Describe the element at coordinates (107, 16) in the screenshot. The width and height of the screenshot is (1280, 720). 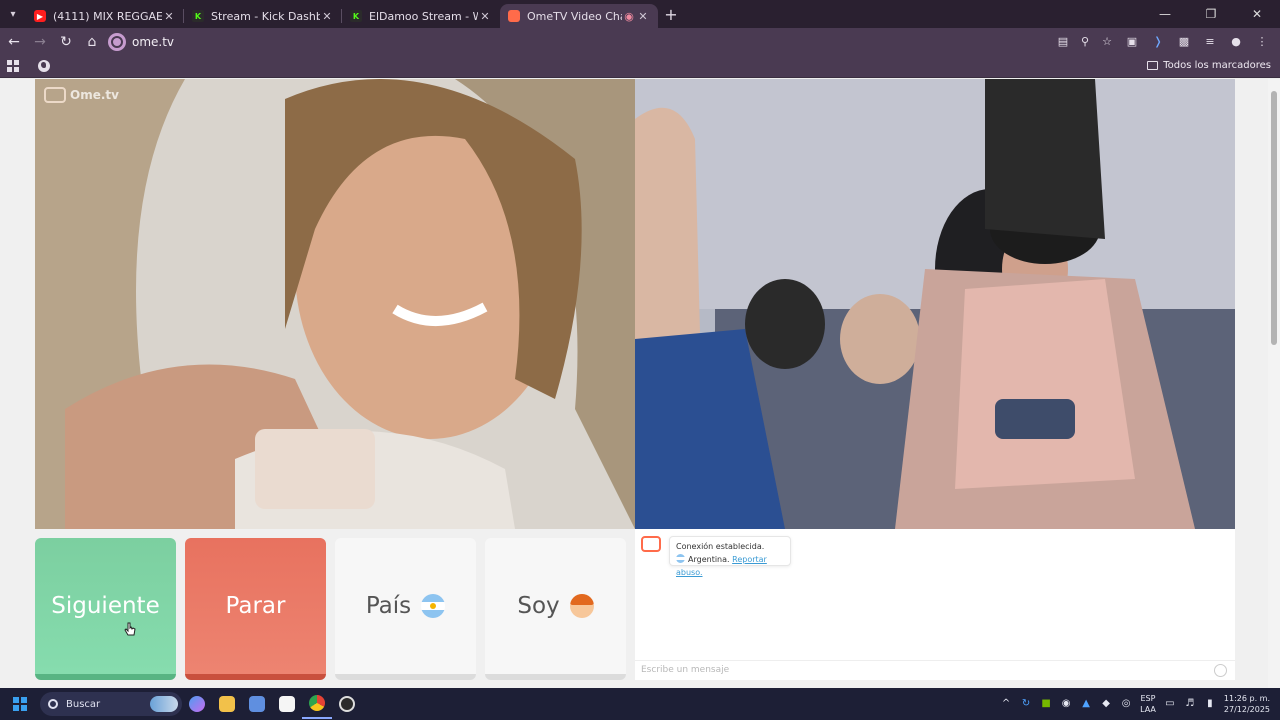
I see `tab-title: (4111) MIX REGGAETON 2025 |` at that location.